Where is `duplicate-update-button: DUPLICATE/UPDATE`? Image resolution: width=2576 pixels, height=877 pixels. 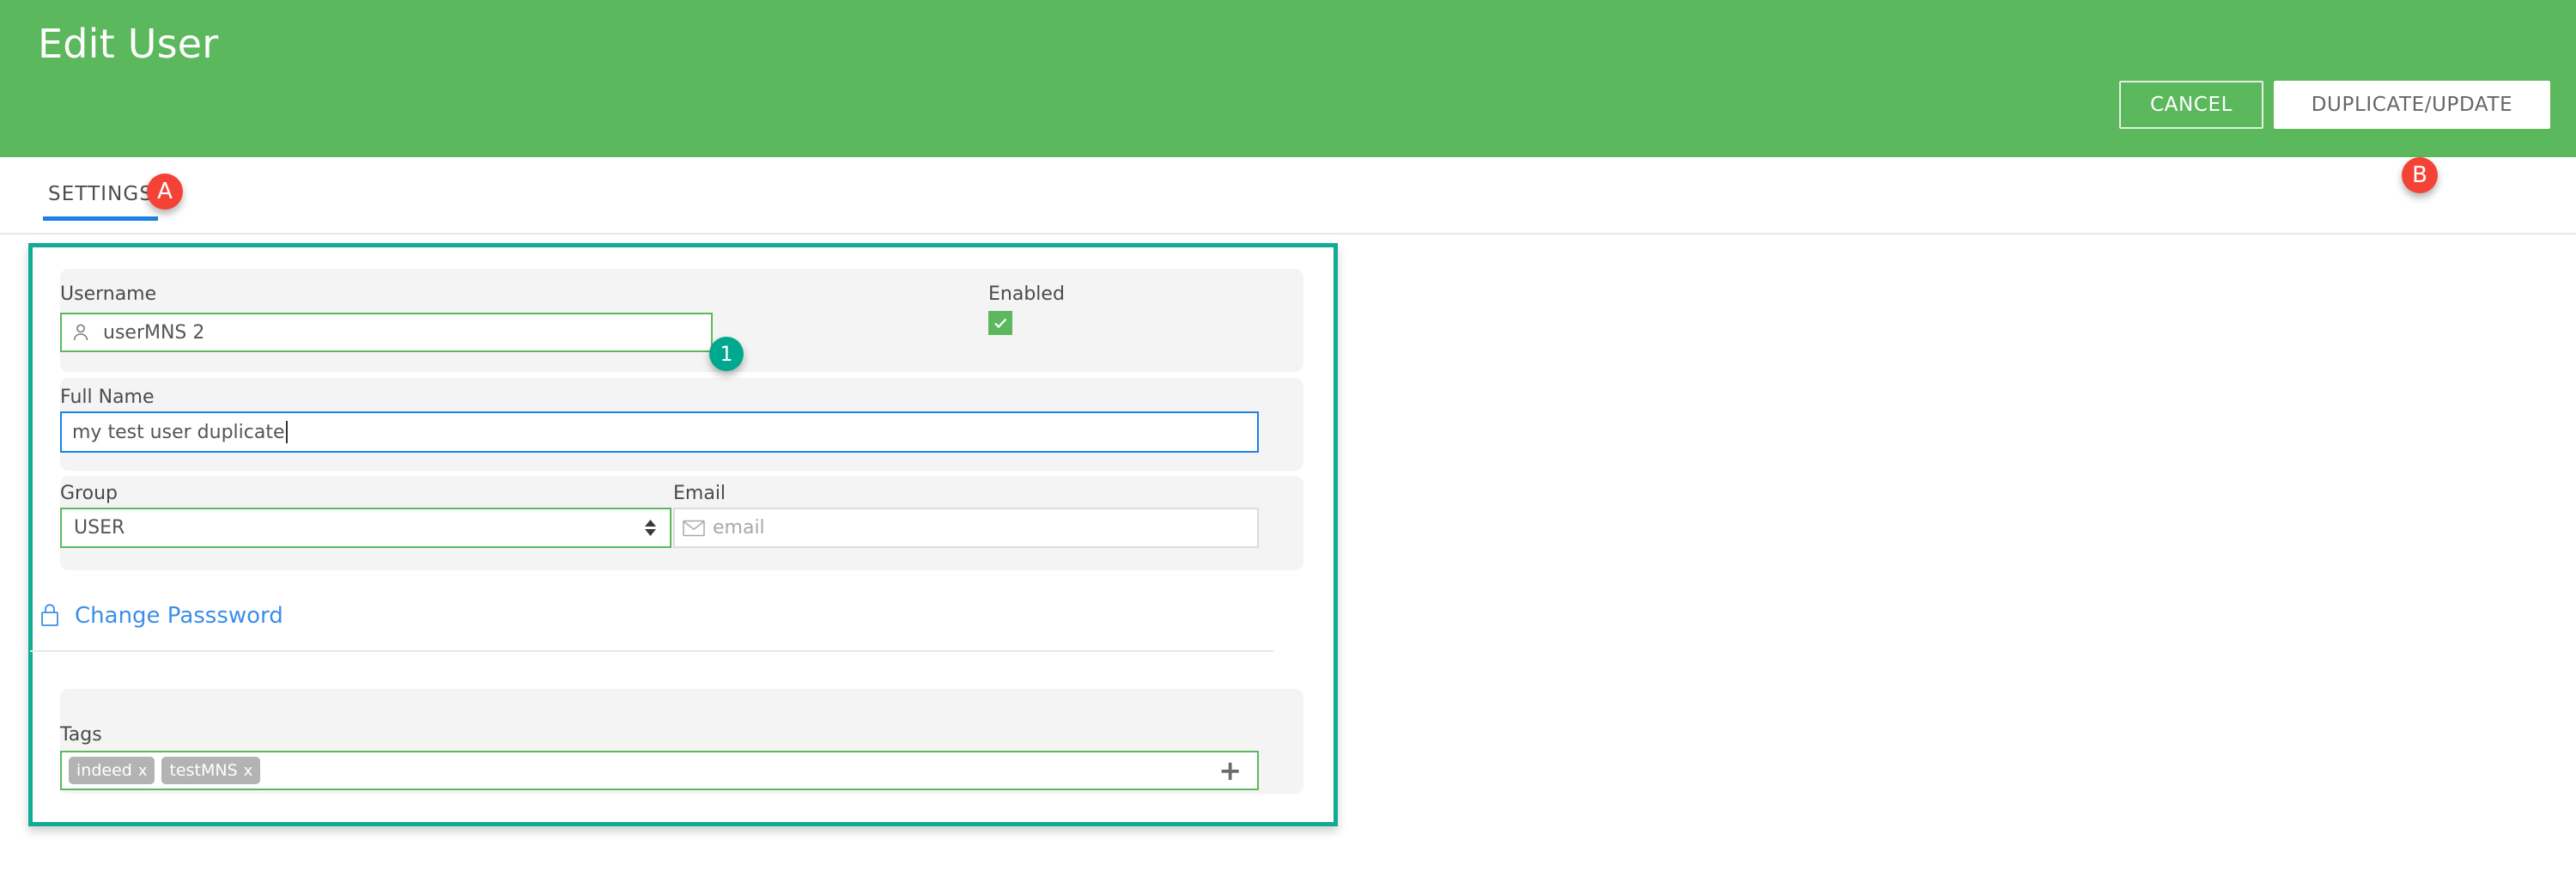 duplicate-update-button: DUPLICATE/UPDATE is located at coordinates (2412, 105).